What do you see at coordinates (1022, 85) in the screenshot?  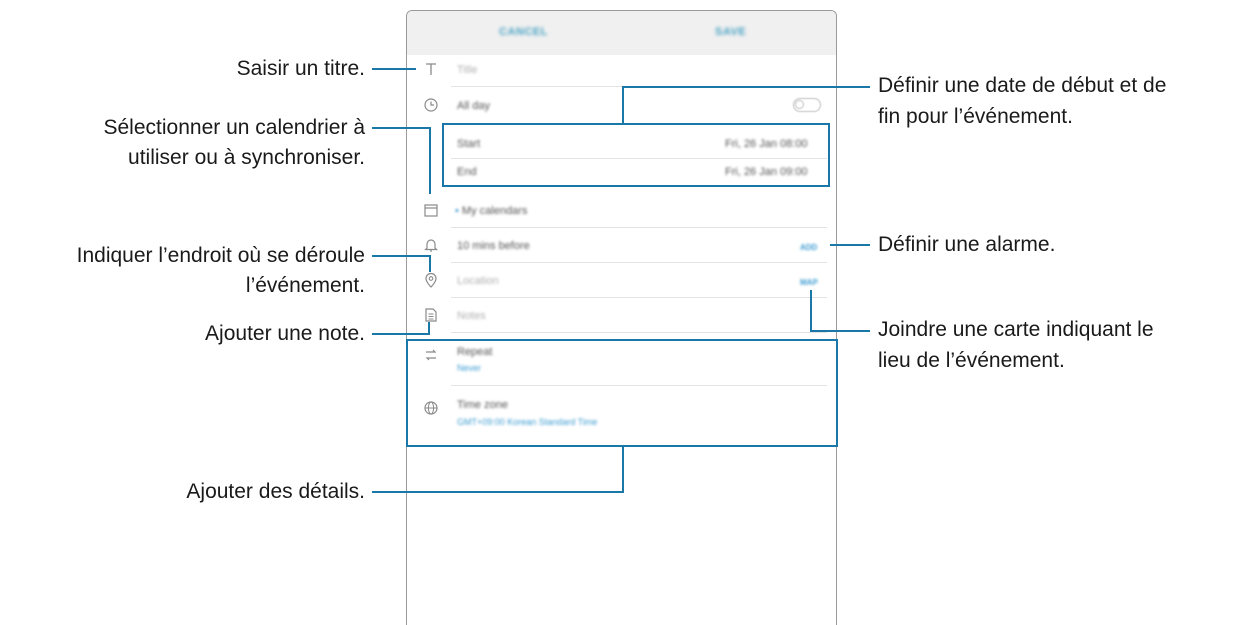 I see `callout-date-line1: Définir une date de début et de` at bounding box center [1022, 85].